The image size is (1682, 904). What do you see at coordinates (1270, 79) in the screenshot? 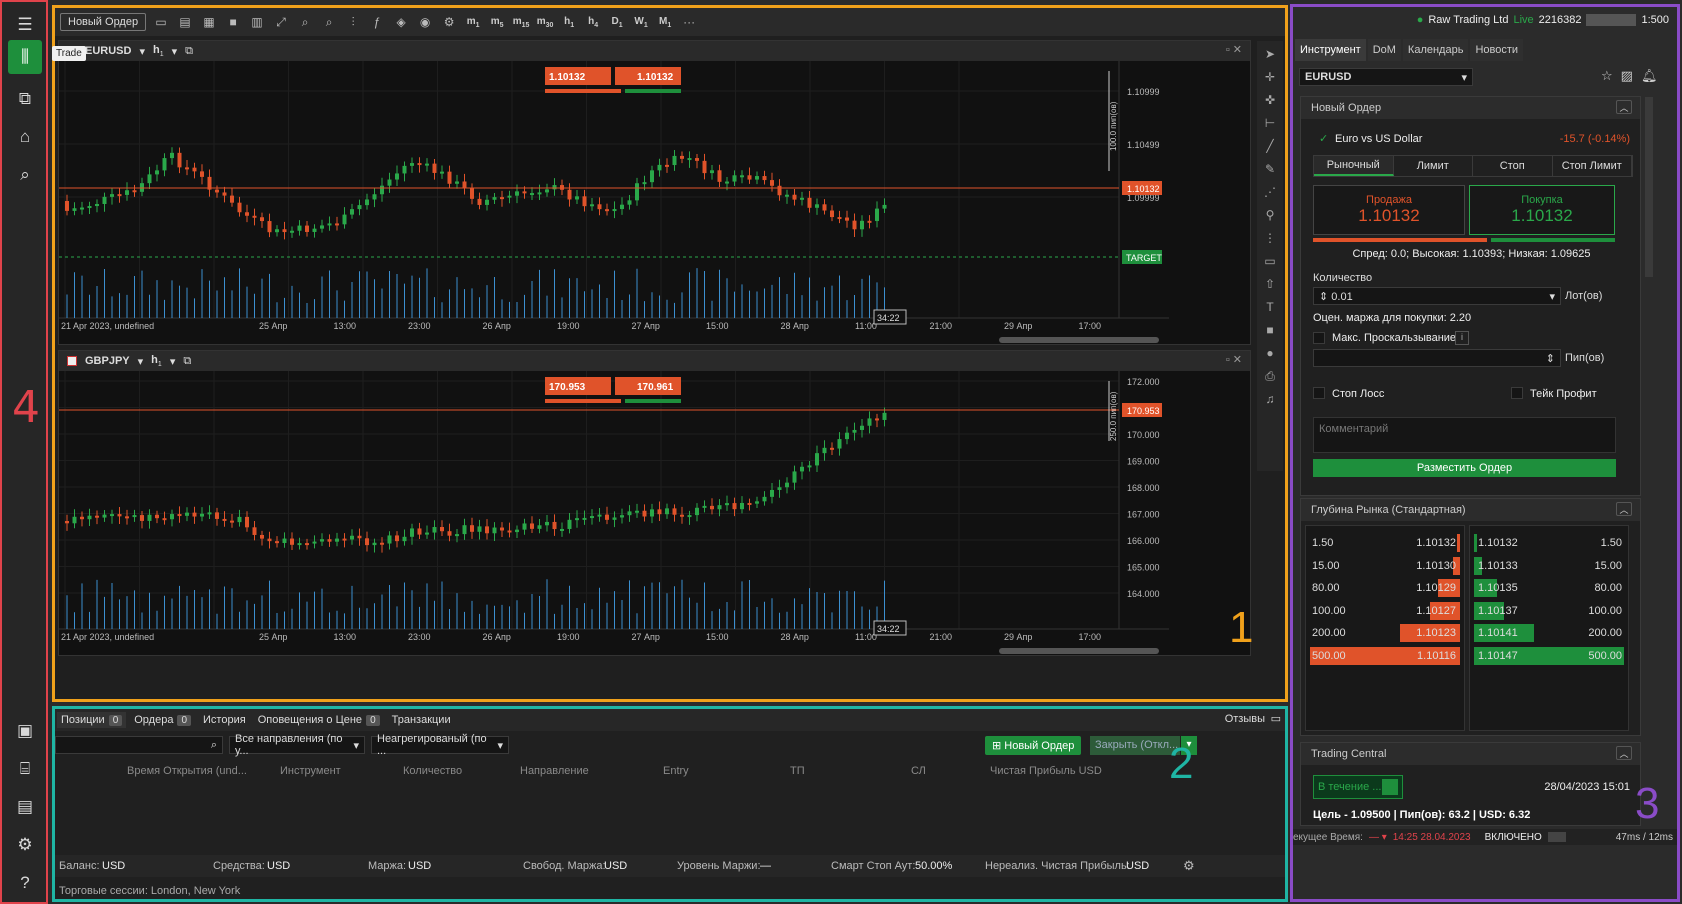
I see `crosshair-icon: ✛` at bounding box center [1270, 79].